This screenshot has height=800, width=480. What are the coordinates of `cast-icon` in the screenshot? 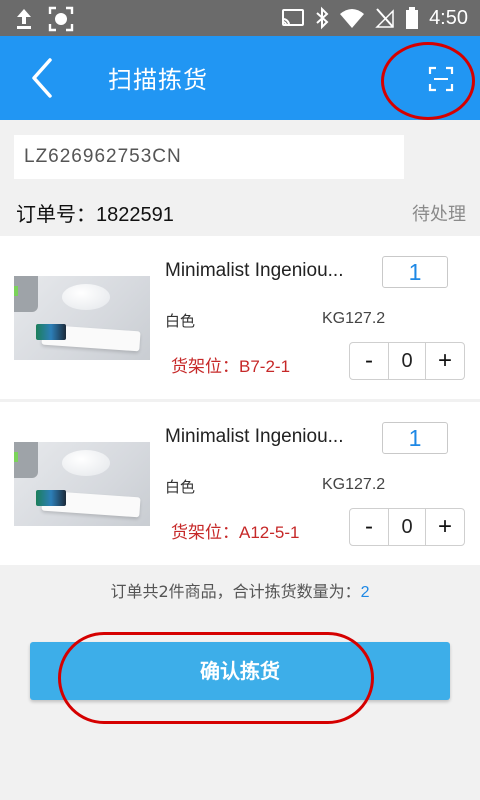 It's located at (293, 17).